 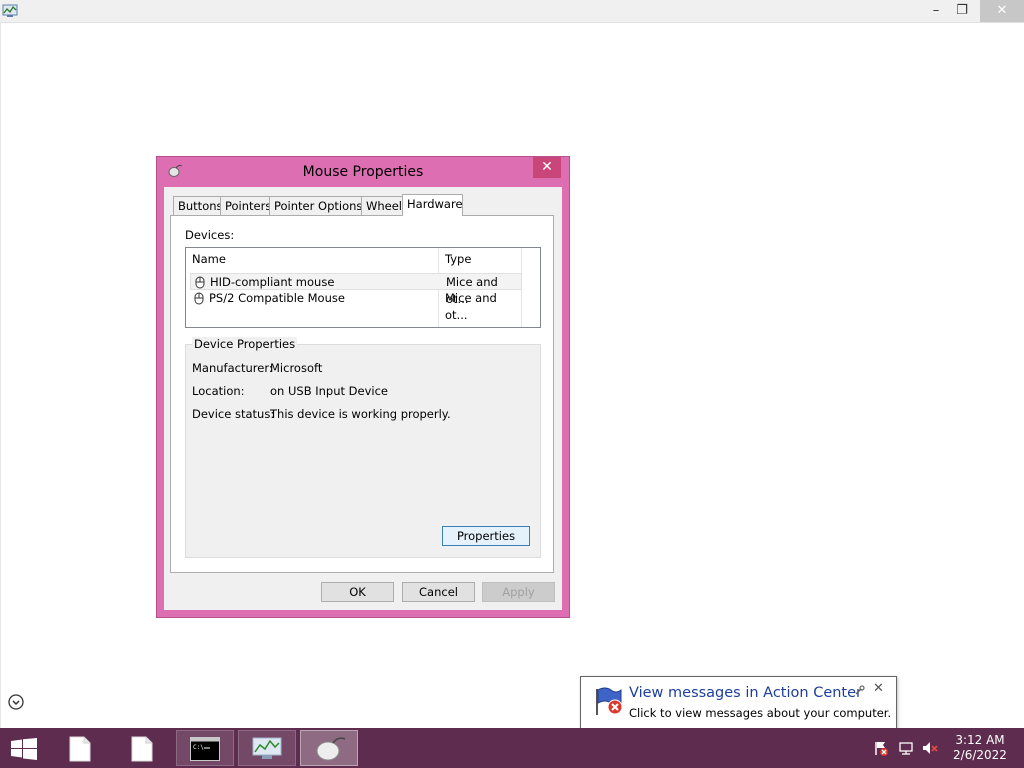 I want to click on device-status-value: This device is working properly., so click(x=360, y=414).